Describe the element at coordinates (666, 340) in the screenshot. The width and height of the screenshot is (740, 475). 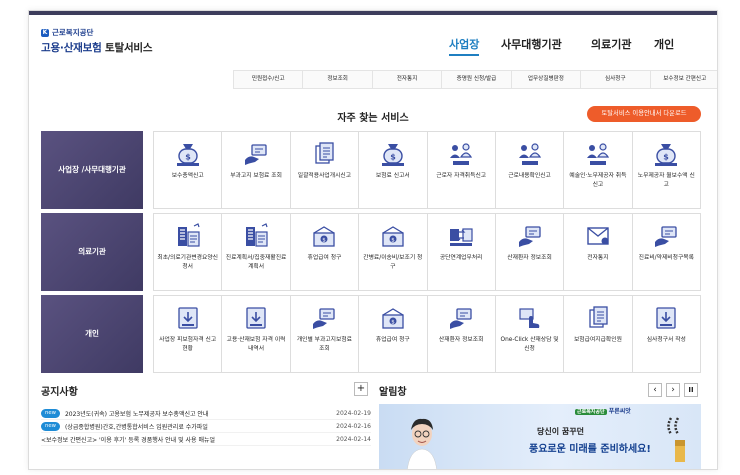
I see `service-label: 심사청구서 작성` at that location.